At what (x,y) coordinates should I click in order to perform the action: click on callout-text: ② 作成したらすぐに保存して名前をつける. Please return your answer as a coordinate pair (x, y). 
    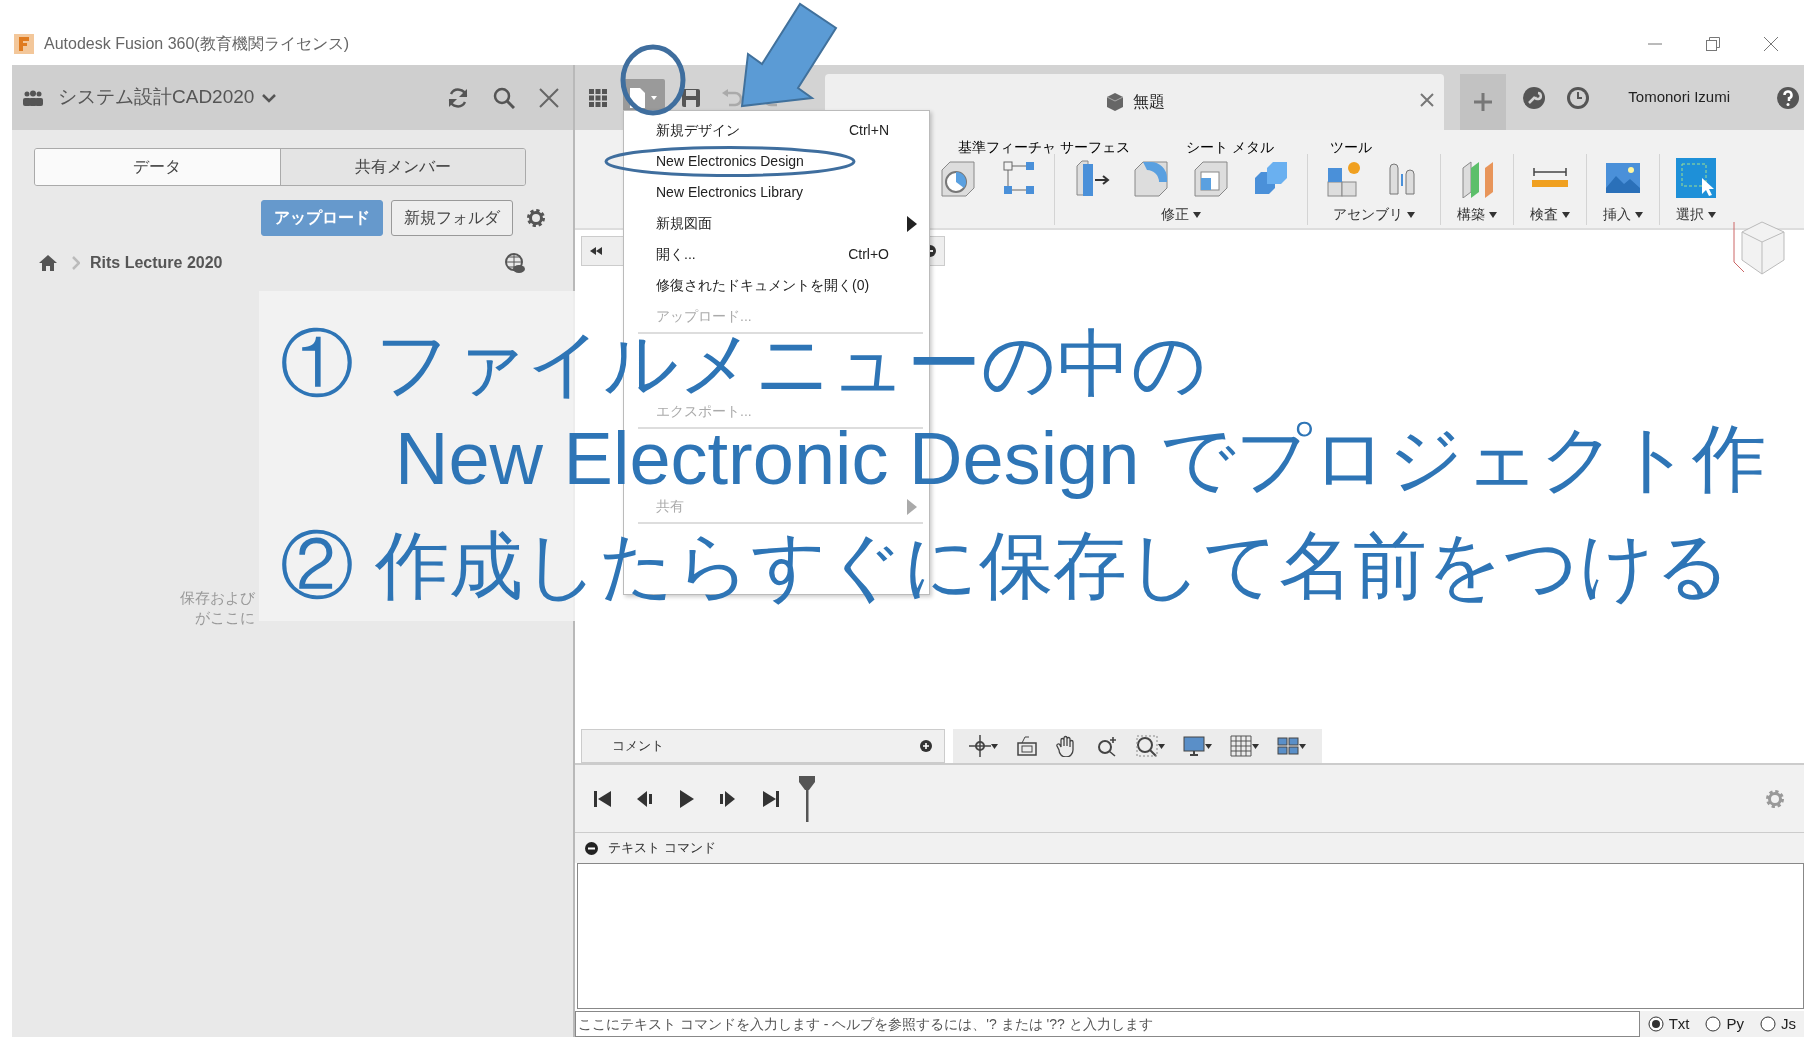
    Looking at the image, I should click on (1005, 566).